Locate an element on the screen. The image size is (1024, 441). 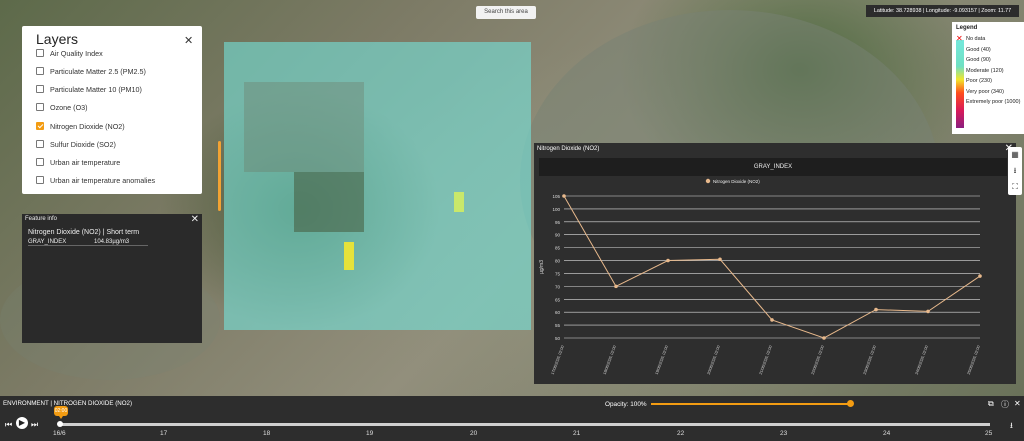
feature-info-title: Feature info is located at coordinates (41, 219).